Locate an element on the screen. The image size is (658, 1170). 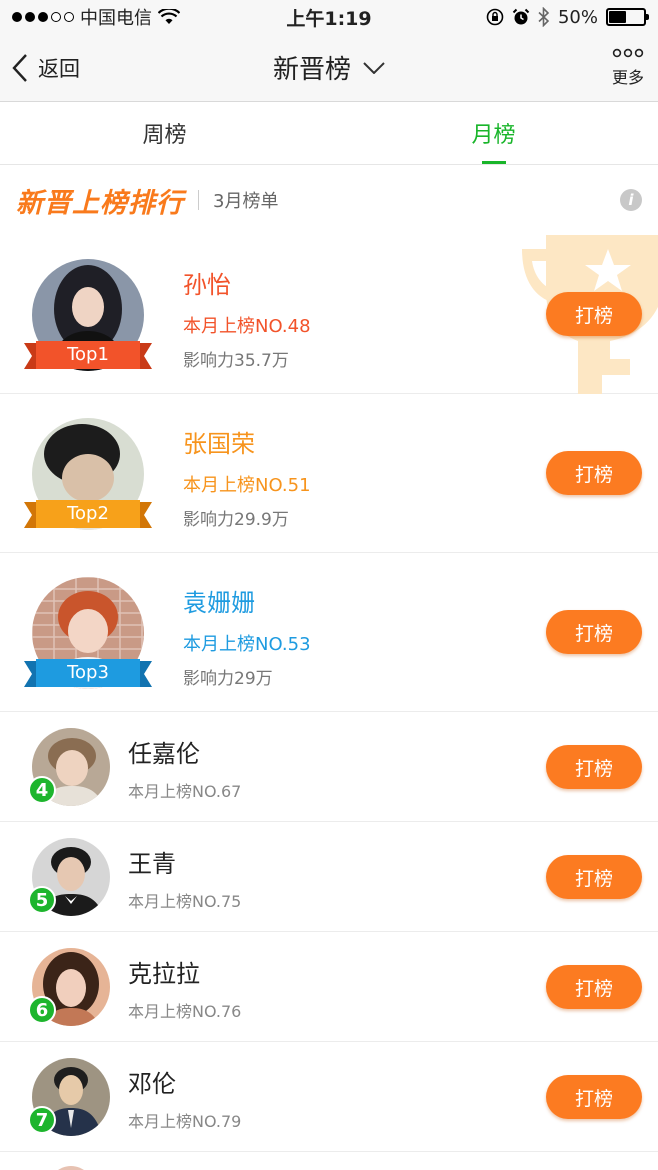
carrier-group: 中国电信 is located at coordinates (96, 17).